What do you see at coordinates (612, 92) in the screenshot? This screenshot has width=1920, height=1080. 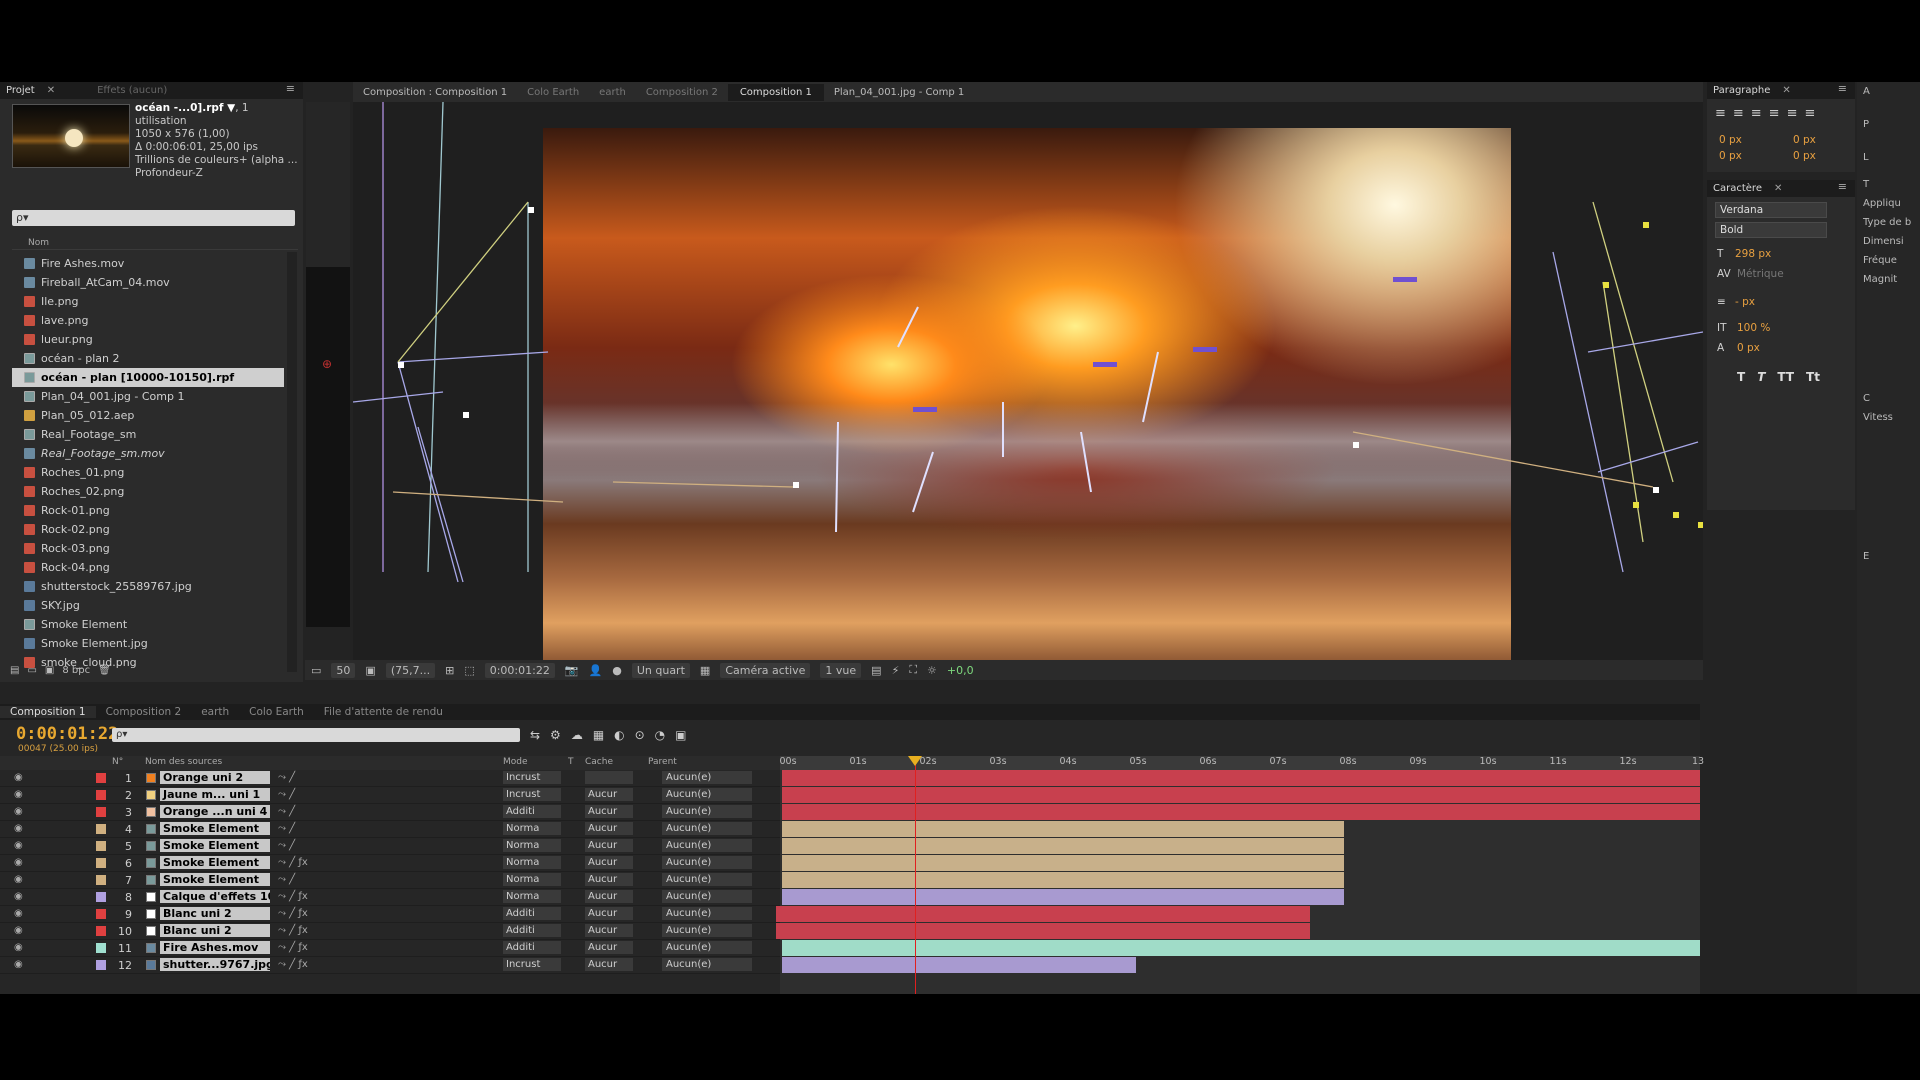 I see `crumb-earth: earth` at bounding box center [612, 92].